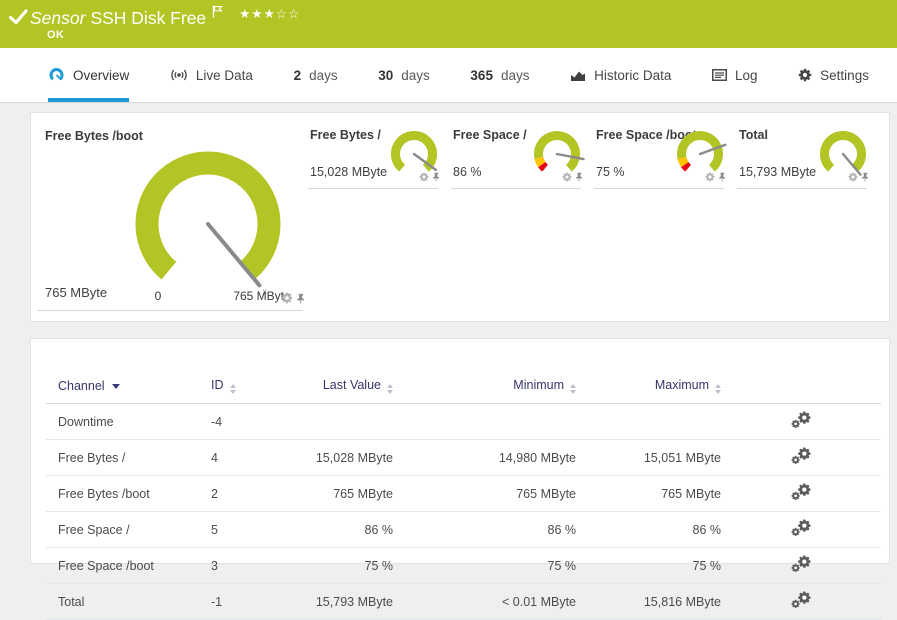 The height and width of the screenshot is (620, 897). I want to click on tab-30-days: 30 days, so click(404, 75).